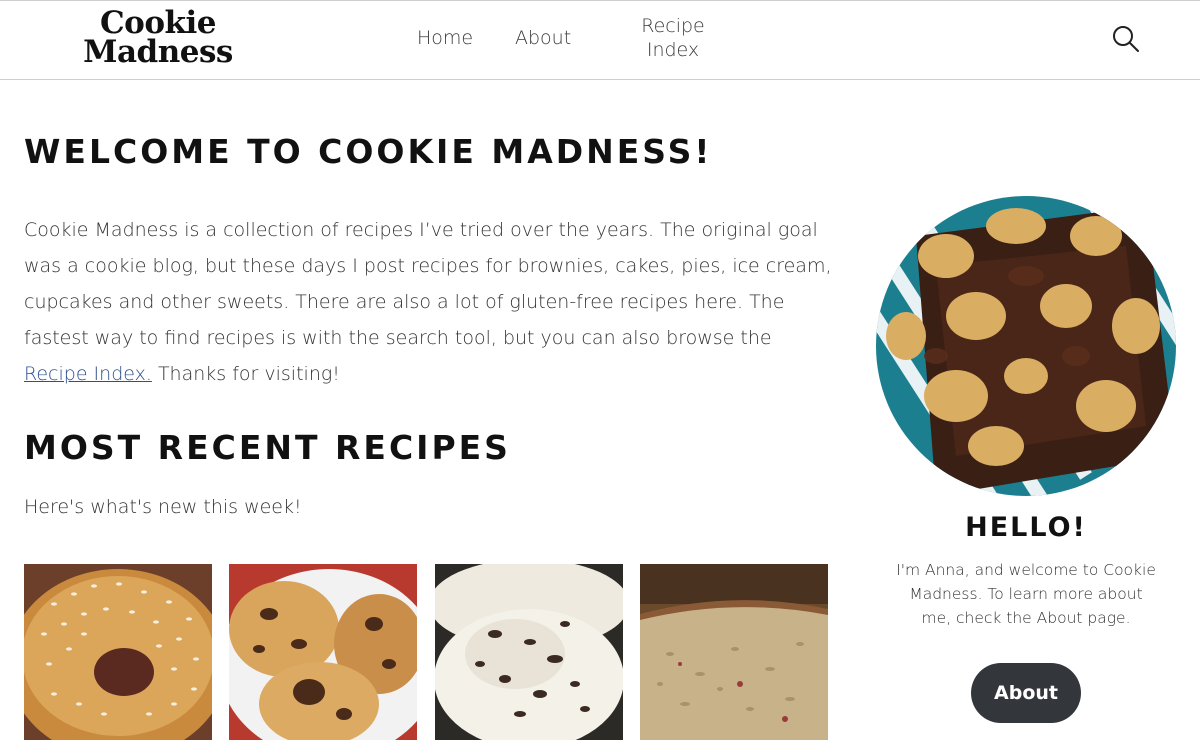 The height and width of the screenshot is (740, 1200). I want to click on about-button: About, so click(1026, 693).